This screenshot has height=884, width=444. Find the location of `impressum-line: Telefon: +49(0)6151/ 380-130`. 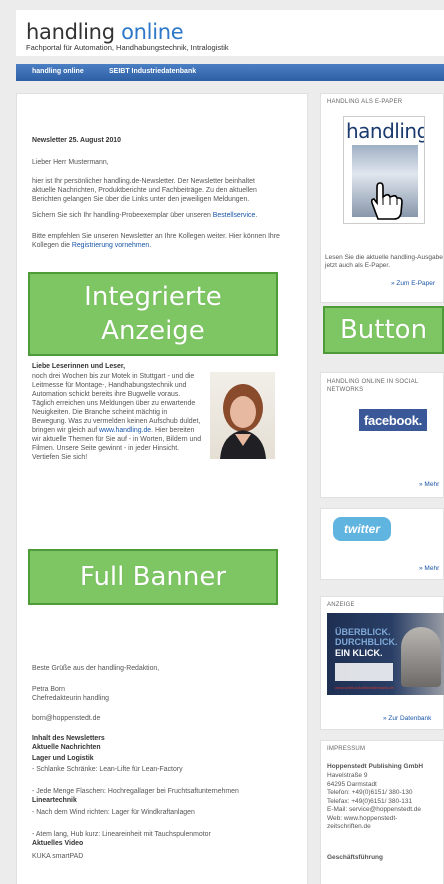

impressum-line: Telefon: +49(0)6151/ 380-130 is located at coordinates (370, 792).